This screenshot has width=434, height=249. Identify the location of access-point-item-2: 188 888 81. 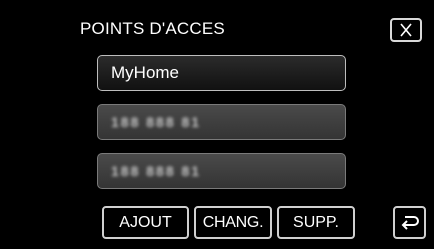
(221, 122).